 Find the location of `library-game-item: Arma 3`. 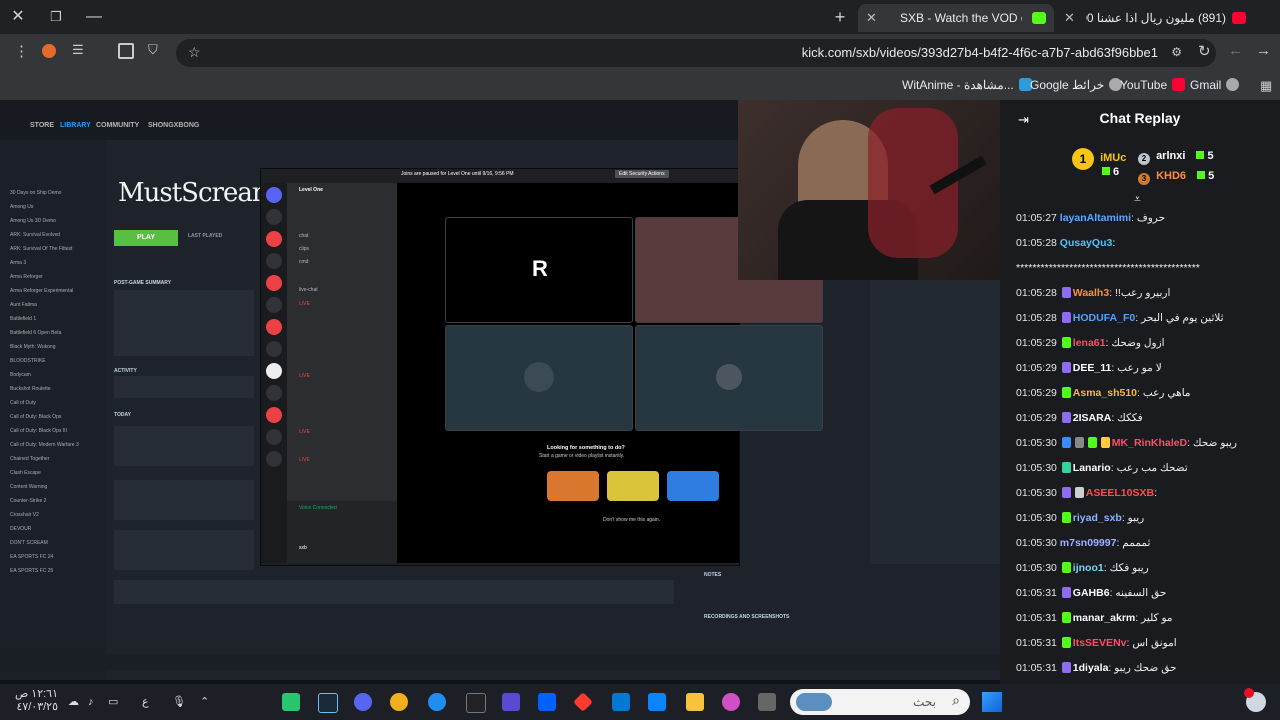

library-game-item: Arma 3 is located at coordinates (18, 263).